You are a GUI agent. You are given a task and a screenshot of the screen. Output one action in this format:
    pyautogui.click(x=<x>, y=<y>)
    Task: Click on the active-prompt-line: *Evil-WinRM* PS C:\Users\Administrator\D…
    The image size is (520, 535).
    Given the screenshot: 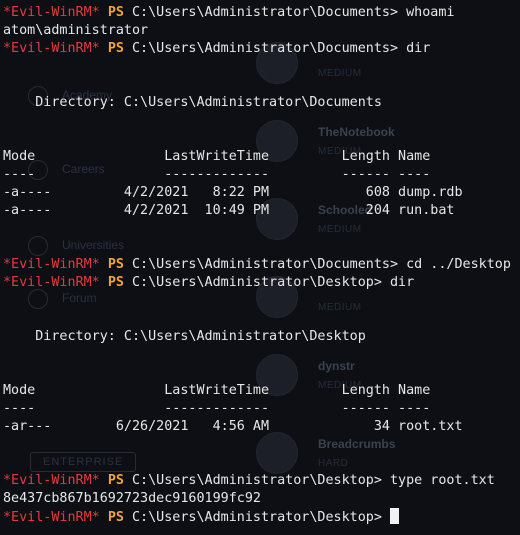 What is the action you would take?
    pyautogui.click(x=261, y=517)
    